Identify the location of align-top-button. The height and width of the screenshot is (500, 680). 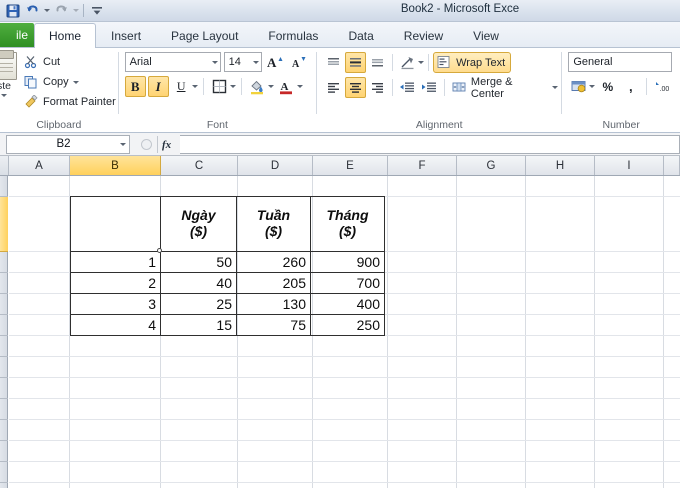
(333, 62).